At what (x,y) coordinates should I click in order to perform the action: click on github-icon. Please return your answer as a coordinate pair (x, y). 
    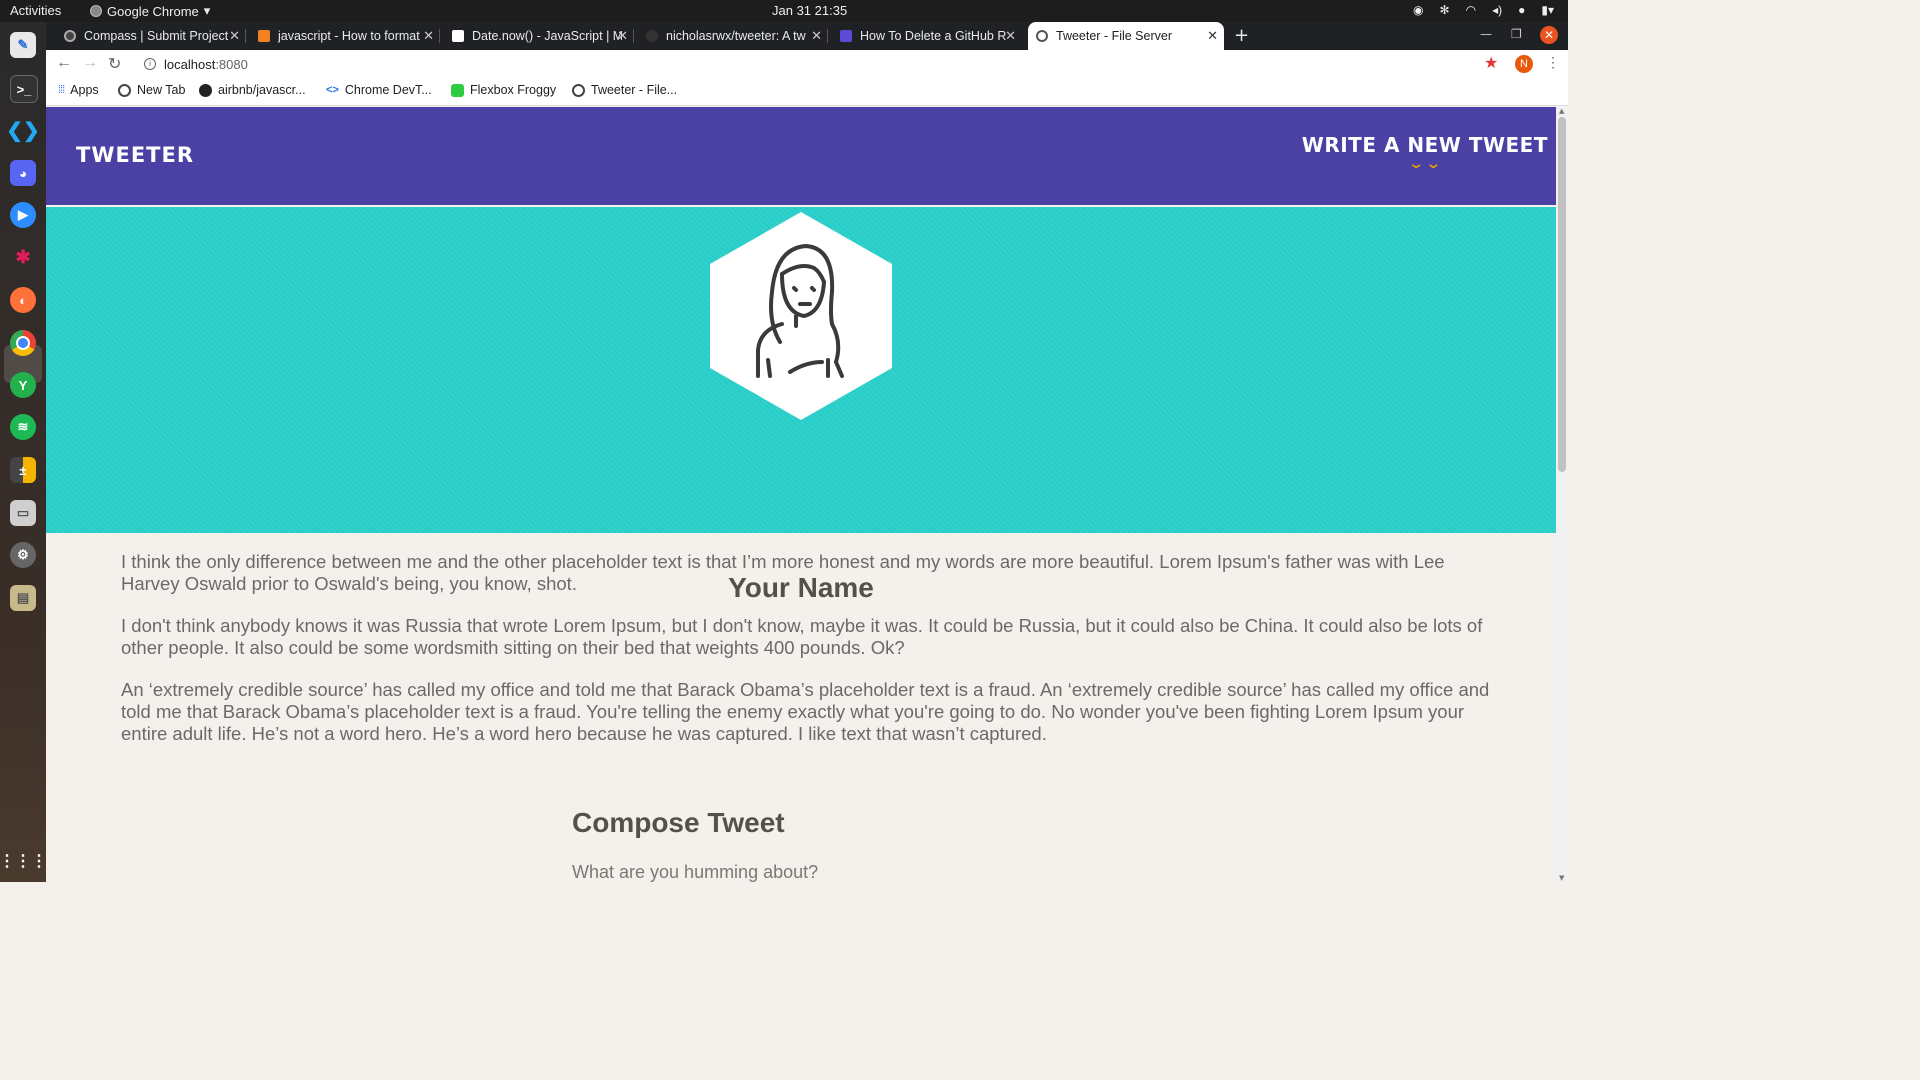
    Looking at the image, I should click on (205, 90).